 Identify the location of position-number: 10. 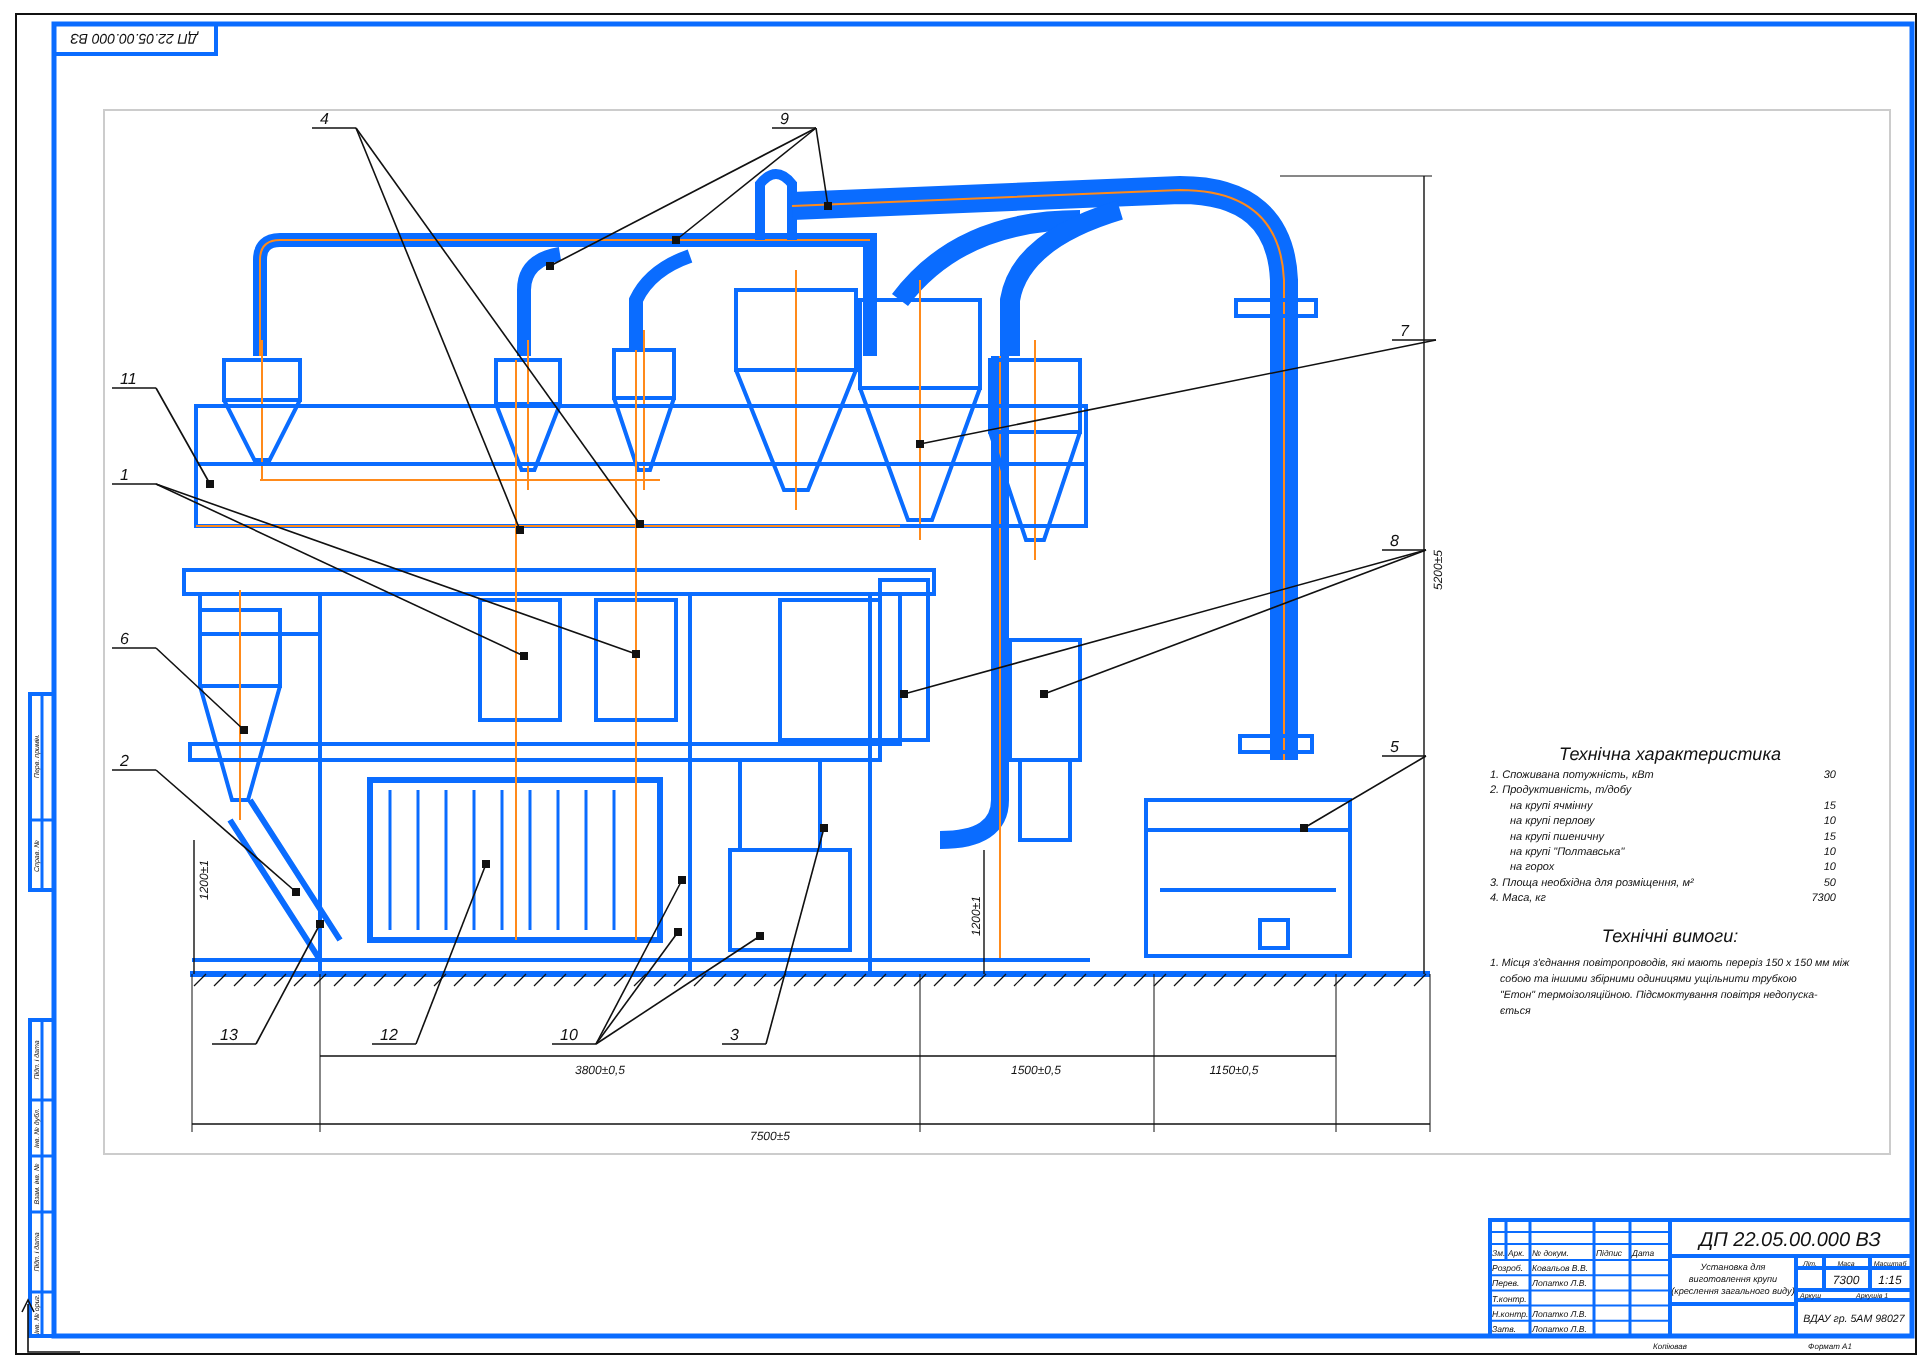
(569, 1035).